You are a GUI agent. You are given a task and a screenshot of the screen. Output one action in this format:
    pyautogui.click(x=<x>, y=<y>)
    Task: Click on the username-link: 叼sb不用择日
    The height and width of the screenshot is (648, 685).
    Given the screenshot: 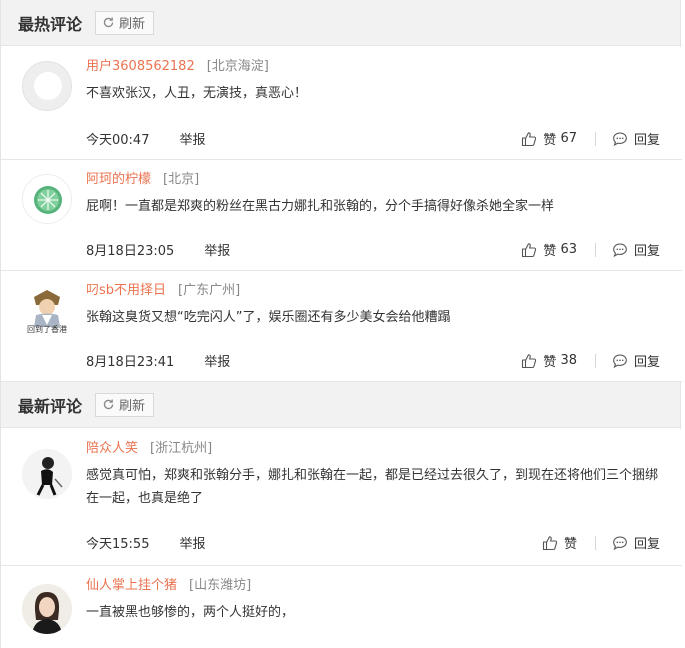 What is the action you would take?
    pyautogui.click(x=126, y=290)
    